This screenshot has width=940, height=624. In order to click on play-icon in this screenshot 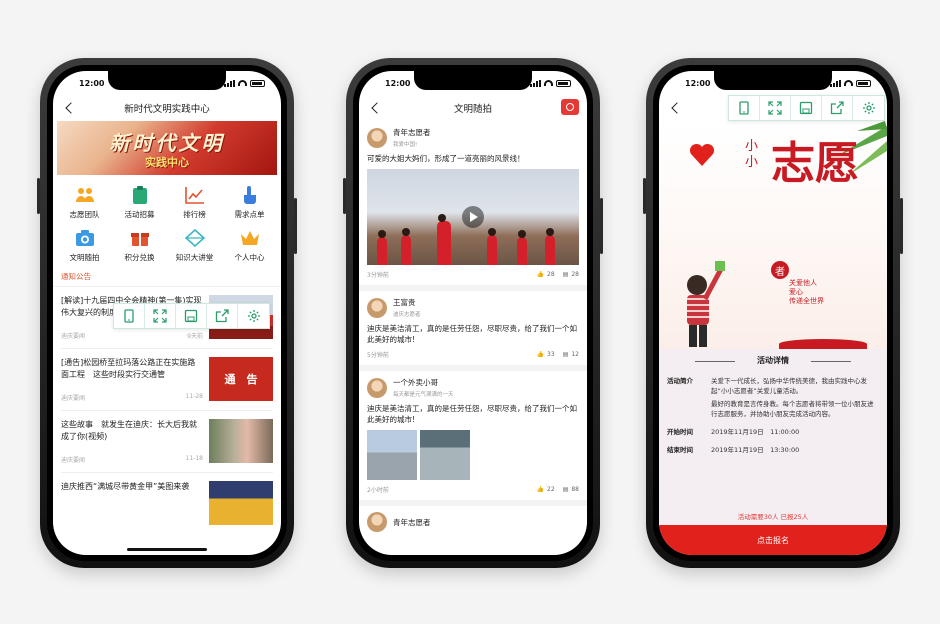, I will do `click(473, 217)`.